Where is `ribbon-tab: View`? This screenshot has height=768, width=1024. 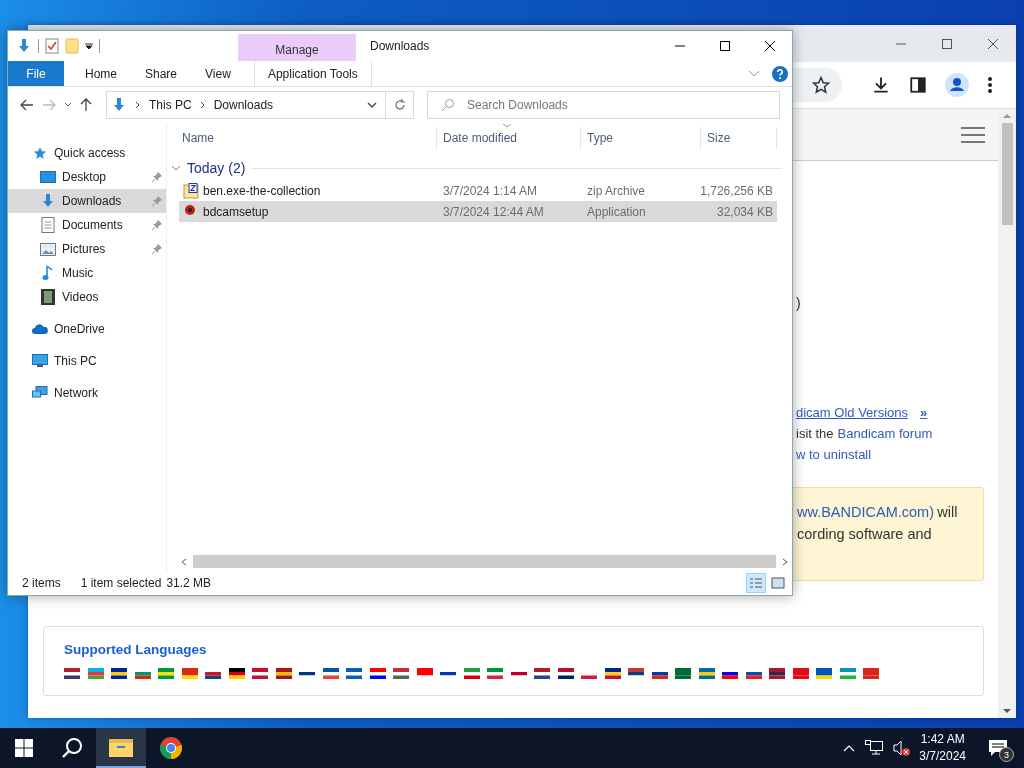
ribbon-tab: View is located at coordinates (218, 73).